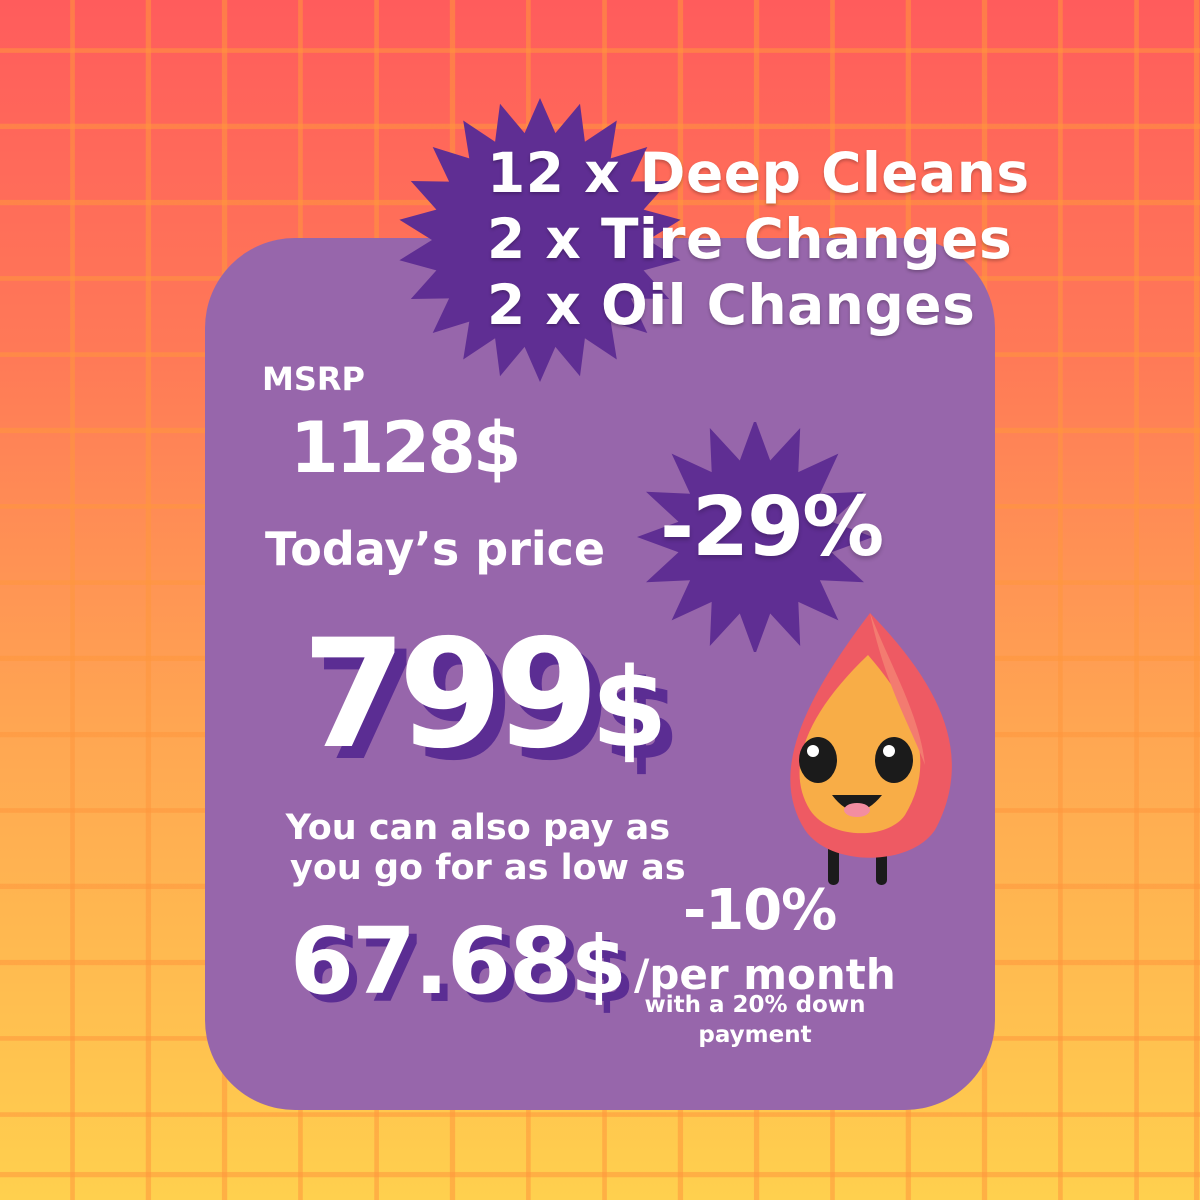  What do you see at coordinates (431, 961) in the screenshot?
I see `monthly-price-value: 67.68` at bounding box center [431, 961].